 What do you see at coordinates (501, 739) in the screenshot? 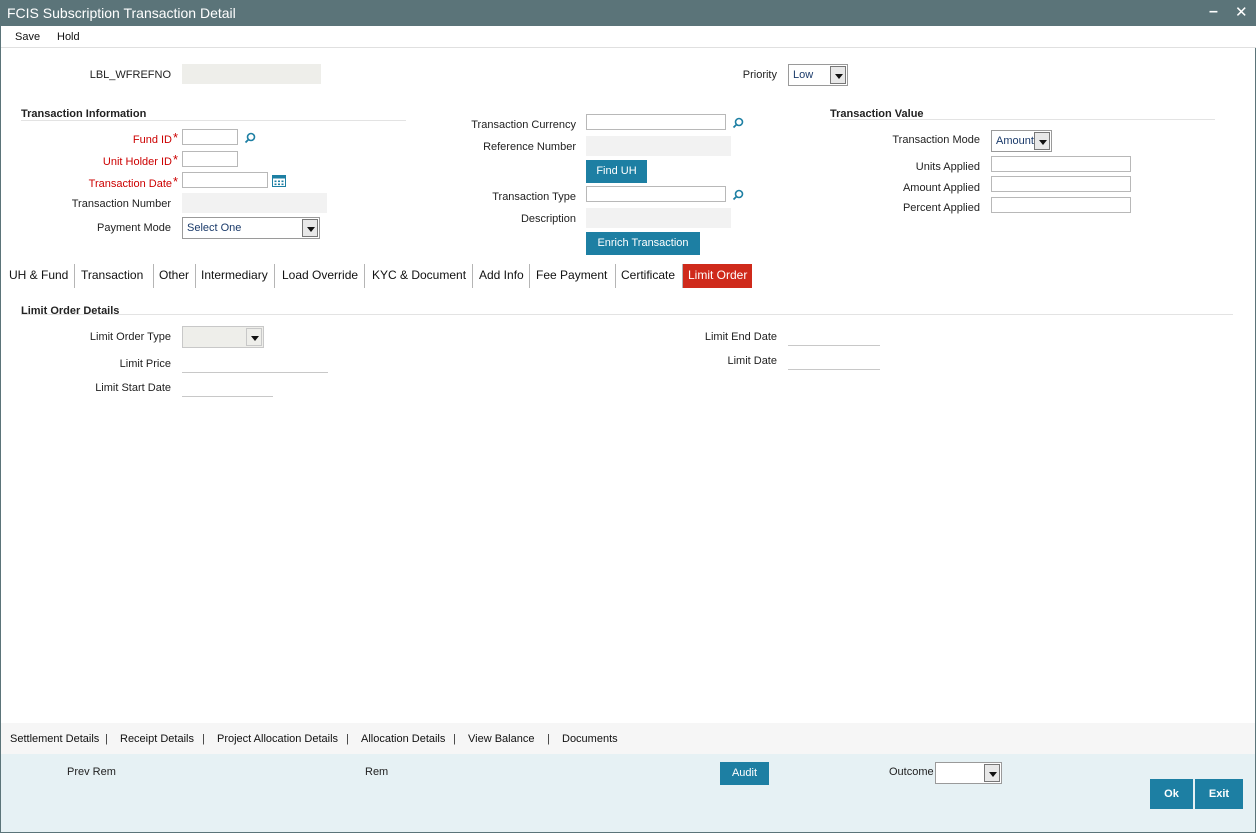
I see `view-balance-link: View Balance` at bounding box center [501, 739].